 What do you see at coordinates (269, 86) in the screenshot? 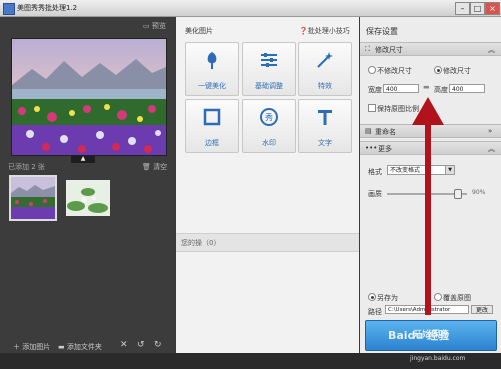
I see `tool-label: 基础调整` at bounding box center [269, 86].